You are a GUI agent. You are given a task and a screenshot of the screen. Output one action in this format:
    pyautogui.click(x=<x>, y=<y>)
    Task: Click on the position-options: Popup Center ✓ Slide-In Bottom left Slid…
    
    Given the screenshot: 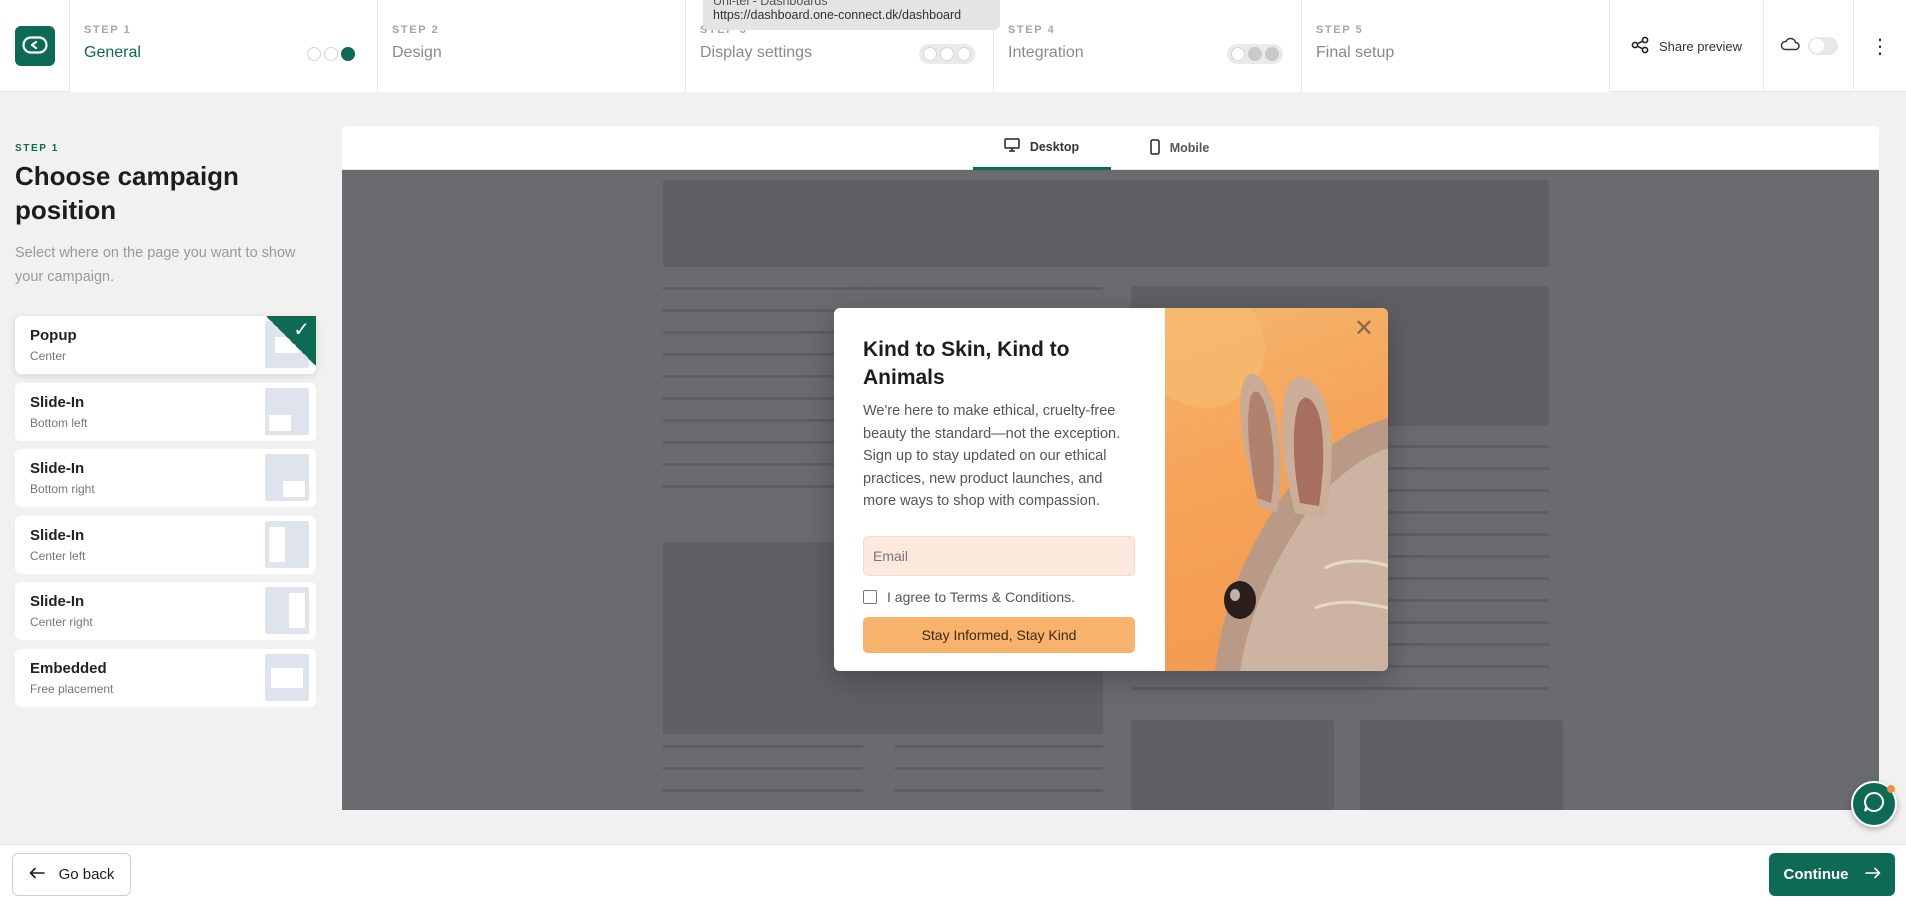 What is the action you would take?
    pyautogui.click(x=165, y=515)
    